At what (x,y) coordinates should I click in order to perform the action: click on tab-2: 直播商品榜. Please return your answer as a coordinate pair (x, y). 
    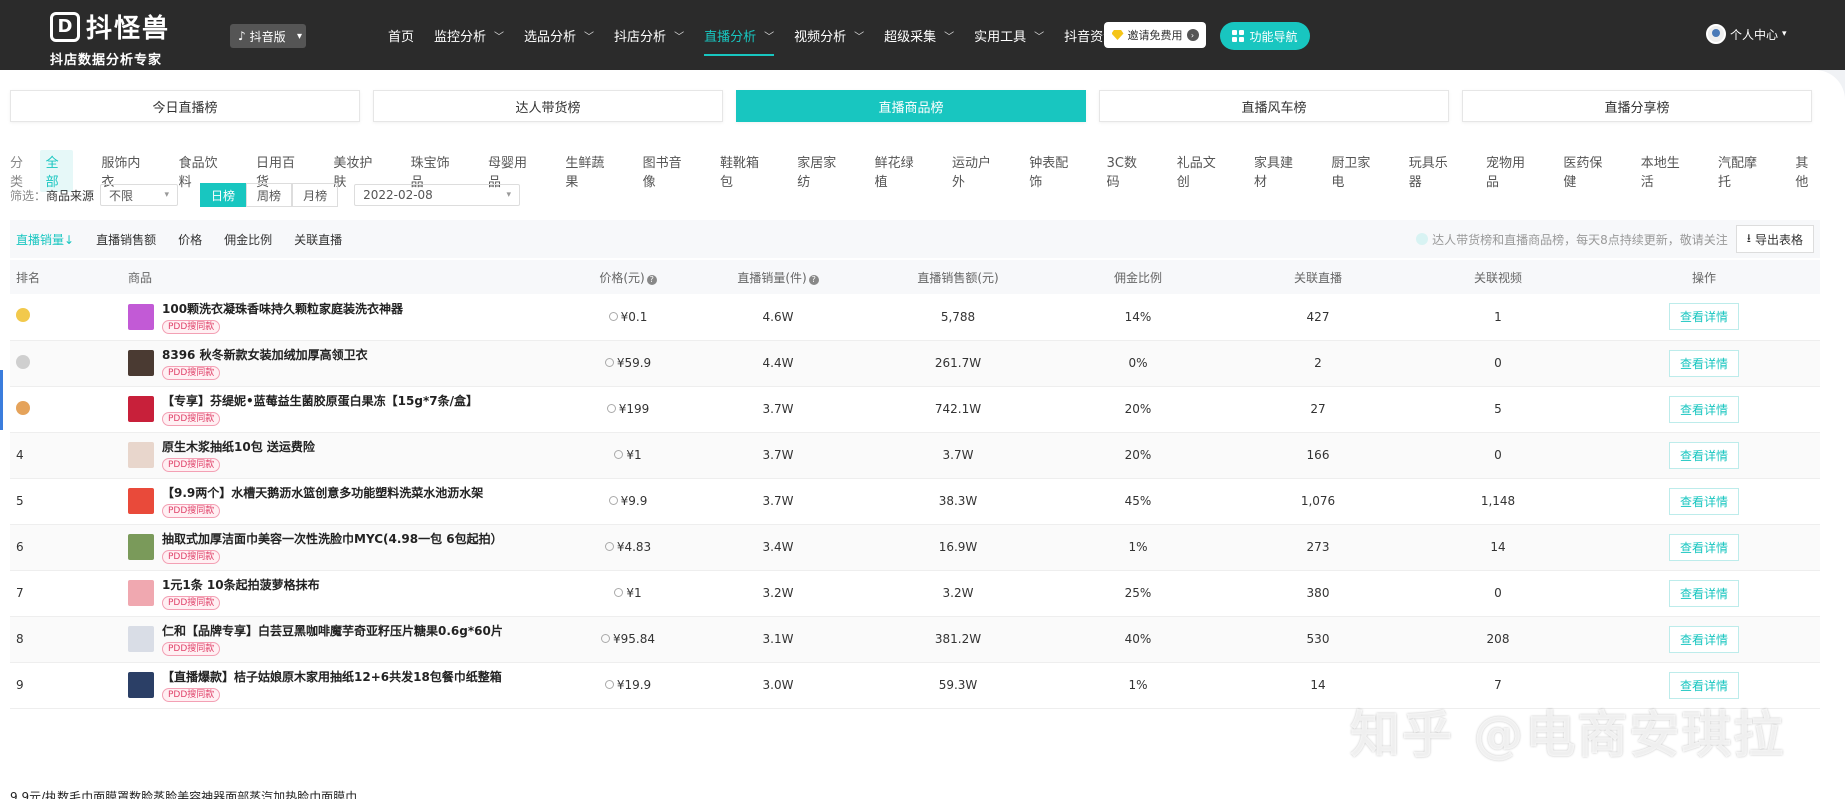
    Looking at the image, I should click on (911, 106).